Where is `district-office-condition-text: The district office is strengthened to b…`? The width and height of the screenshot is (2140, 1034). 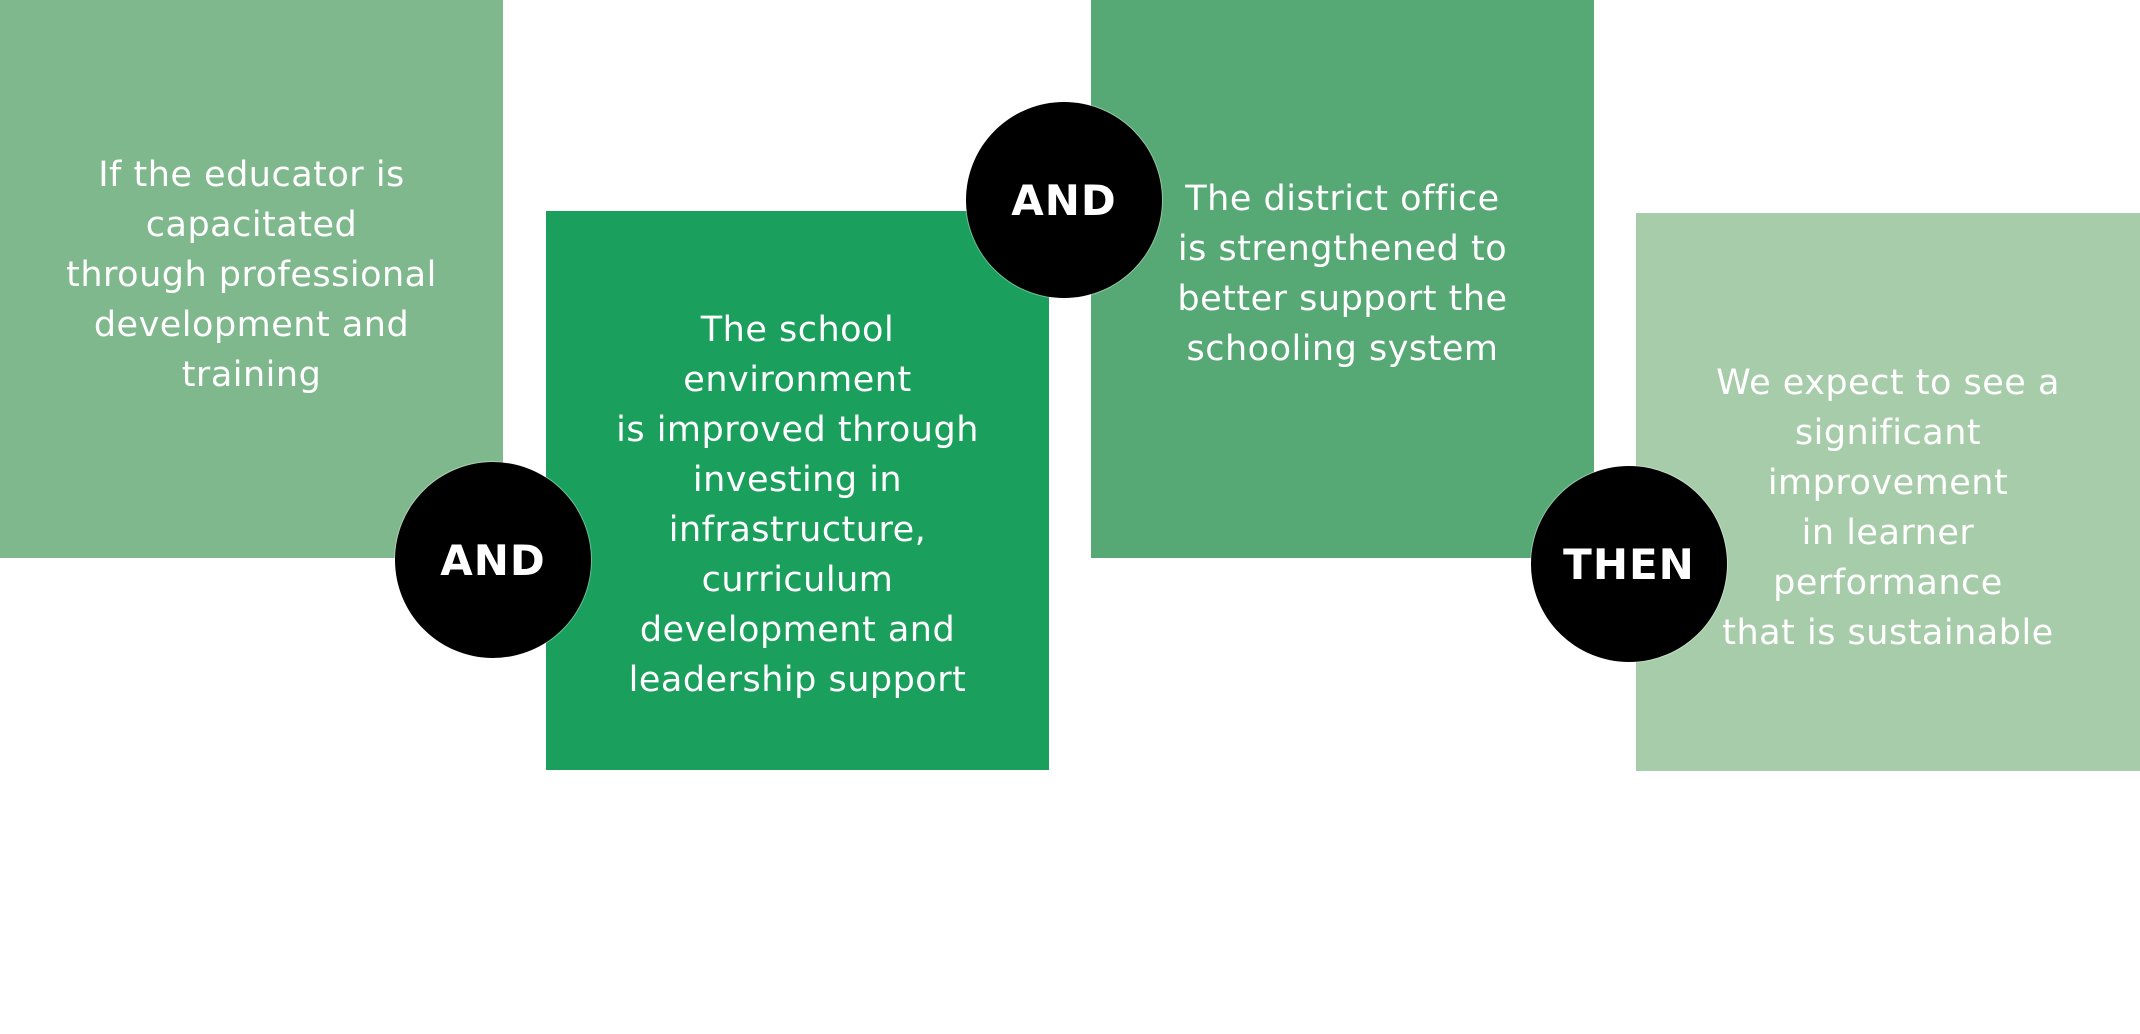
district-office-condition-text: The district office is strengthened to b… is located at coordinates (1342, 274).